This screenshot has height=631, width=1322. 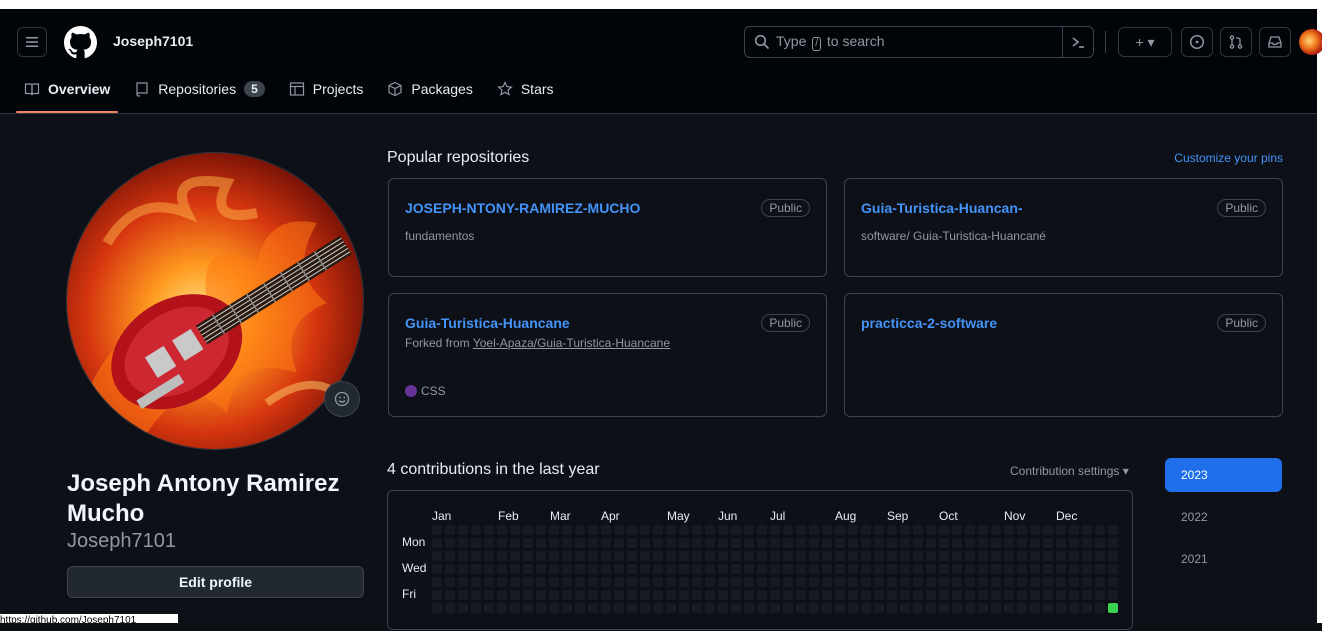 What do you see at coordinates (342, 399) in the screenshot?
I see `set-status-button` at bounding box center [342, 399].